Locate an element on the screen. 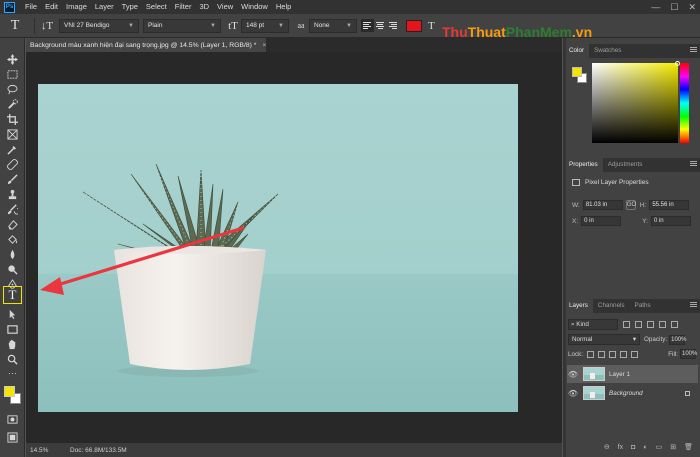 Image resolution: width=700 pixels, height=457 pixels. text-orientation-icon: ↓T is located at coordinates (47, 26).